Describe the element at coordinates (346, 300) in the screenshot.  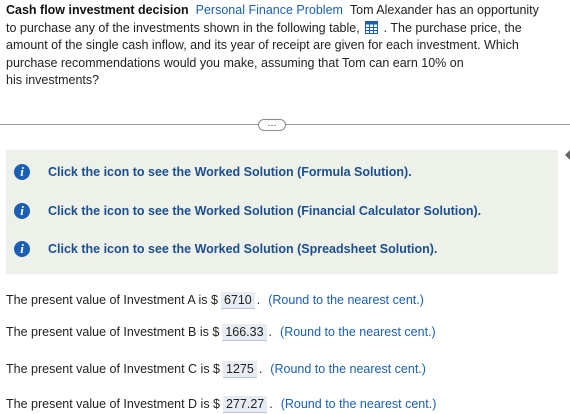
I see `answer-a-hint: (Round to the nearest cent.)` at that location.